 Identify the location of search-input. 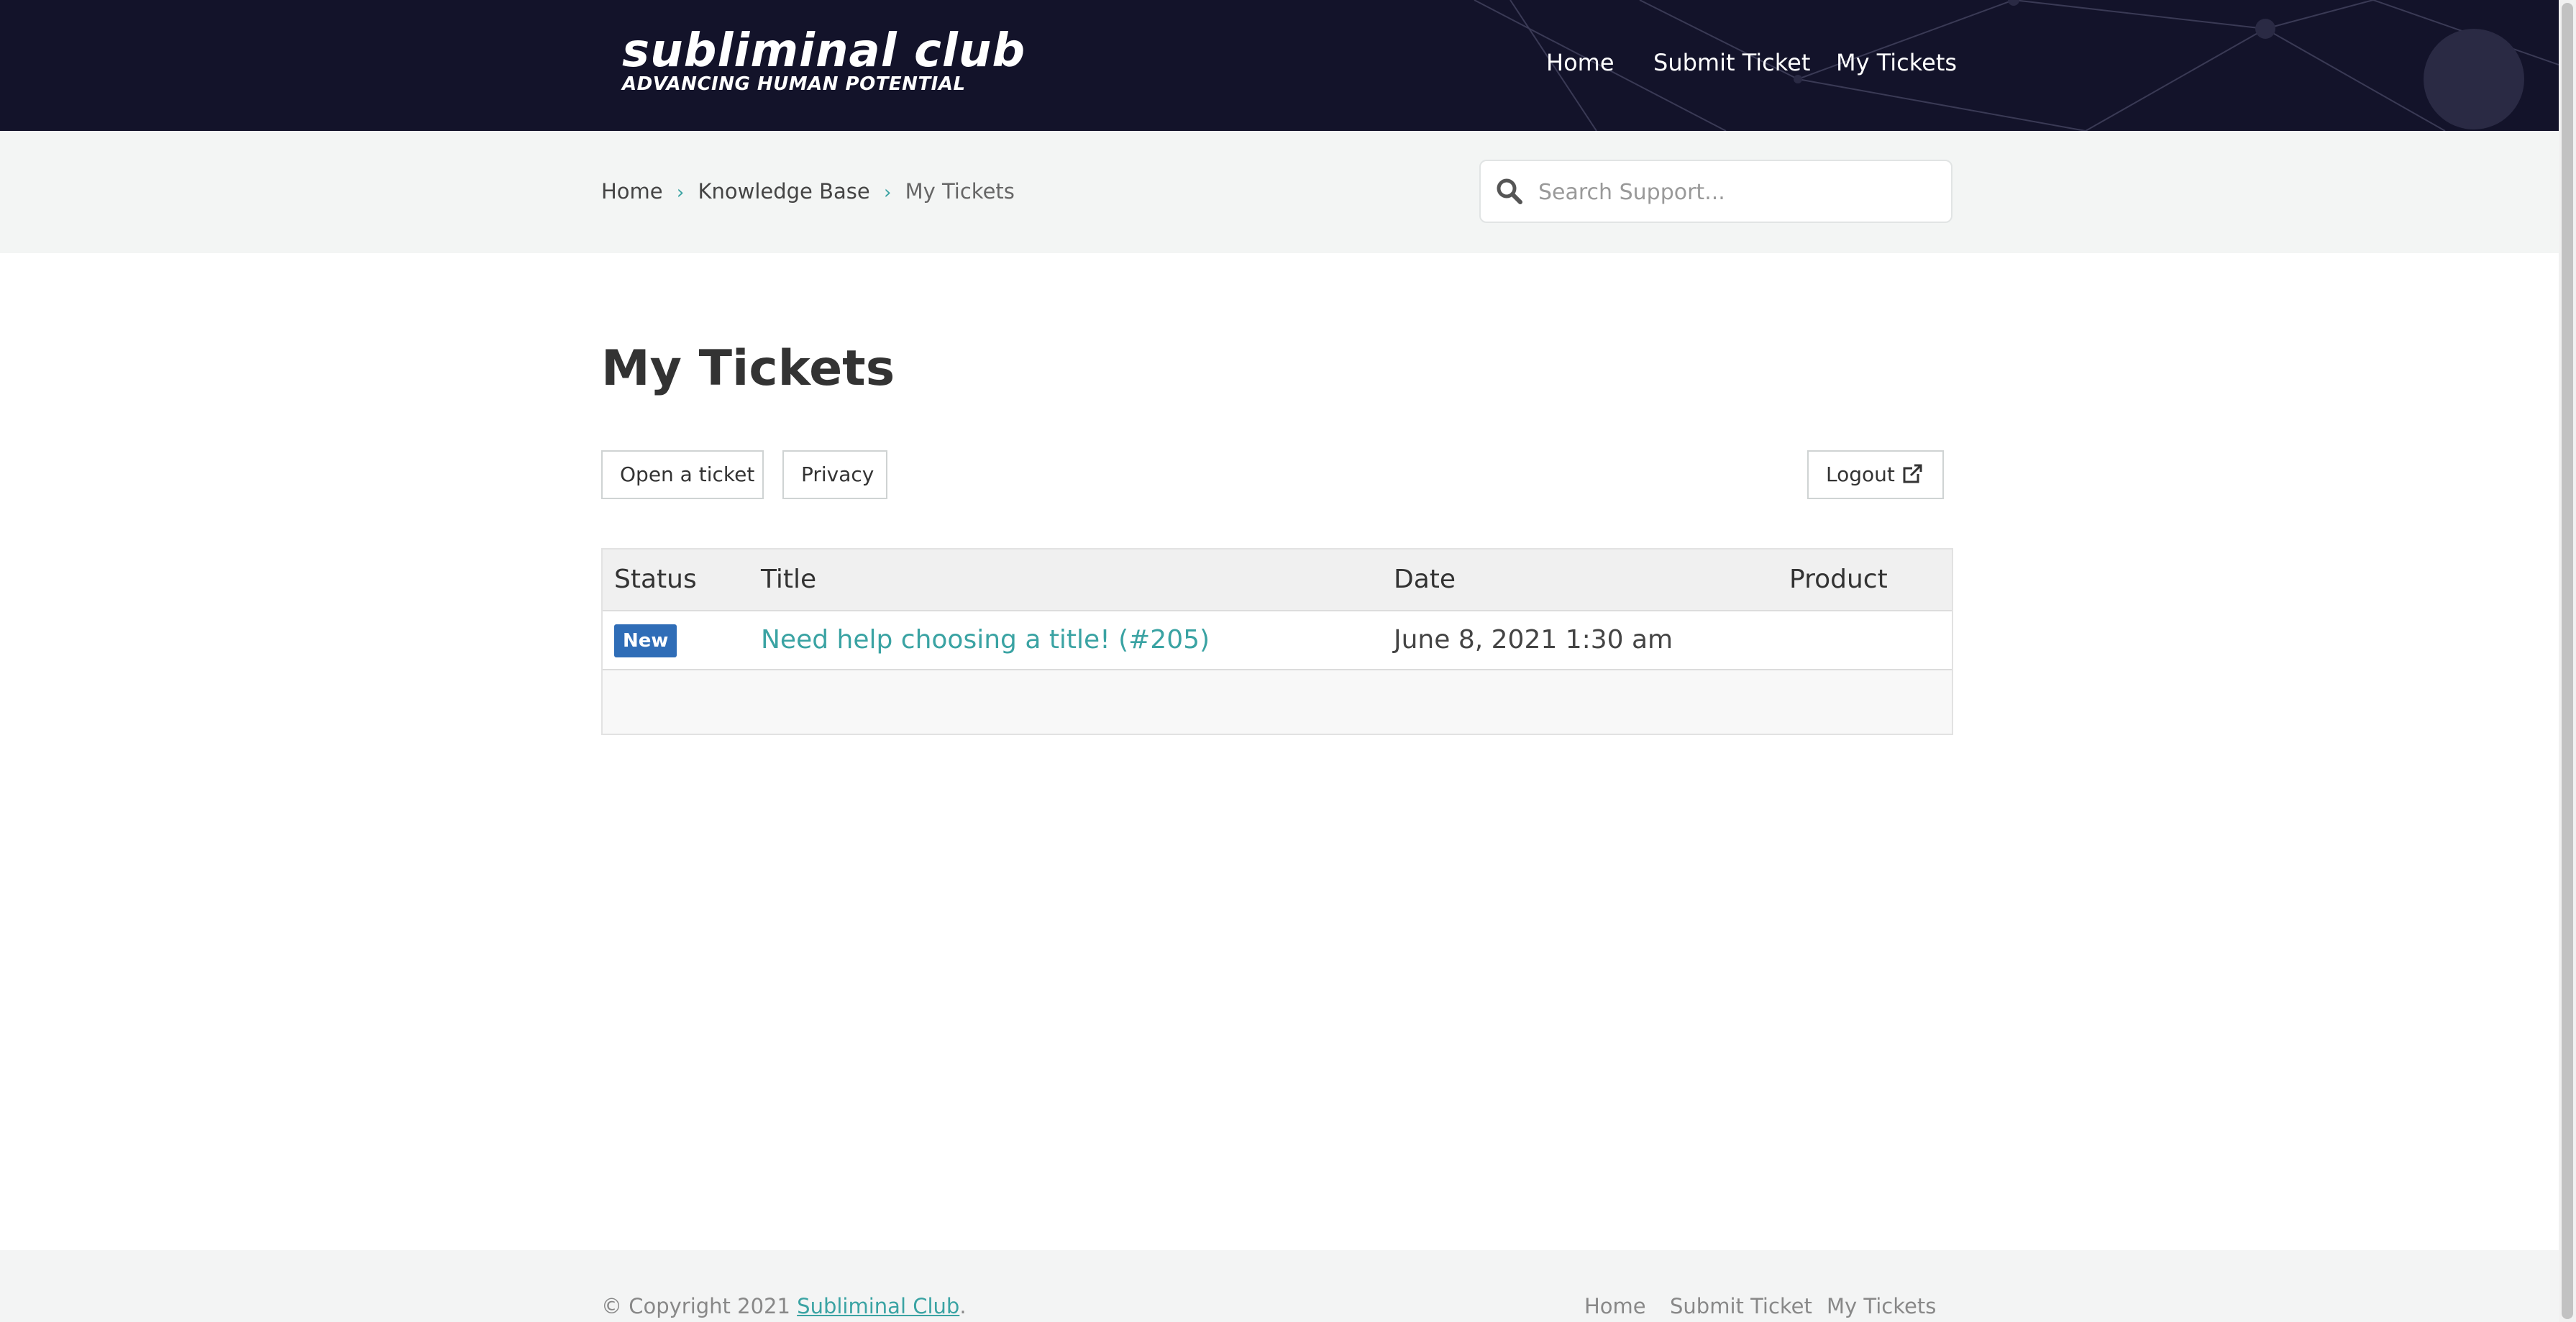
(1739, 192).